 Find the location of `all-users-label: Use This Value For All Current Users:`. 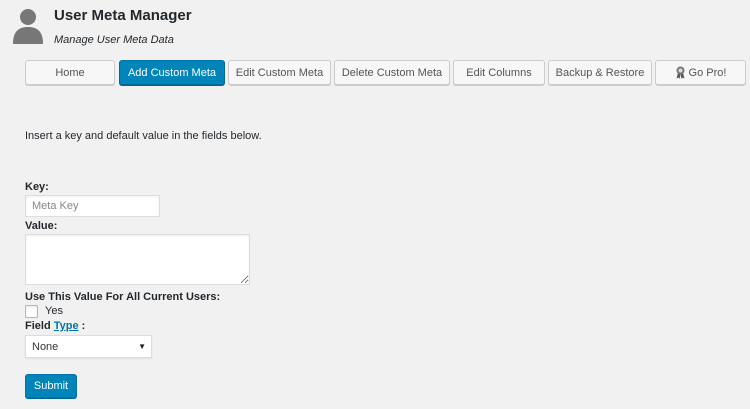

all-users-label: Use This Value For All Current Users: is located at coordinates (123, 297).